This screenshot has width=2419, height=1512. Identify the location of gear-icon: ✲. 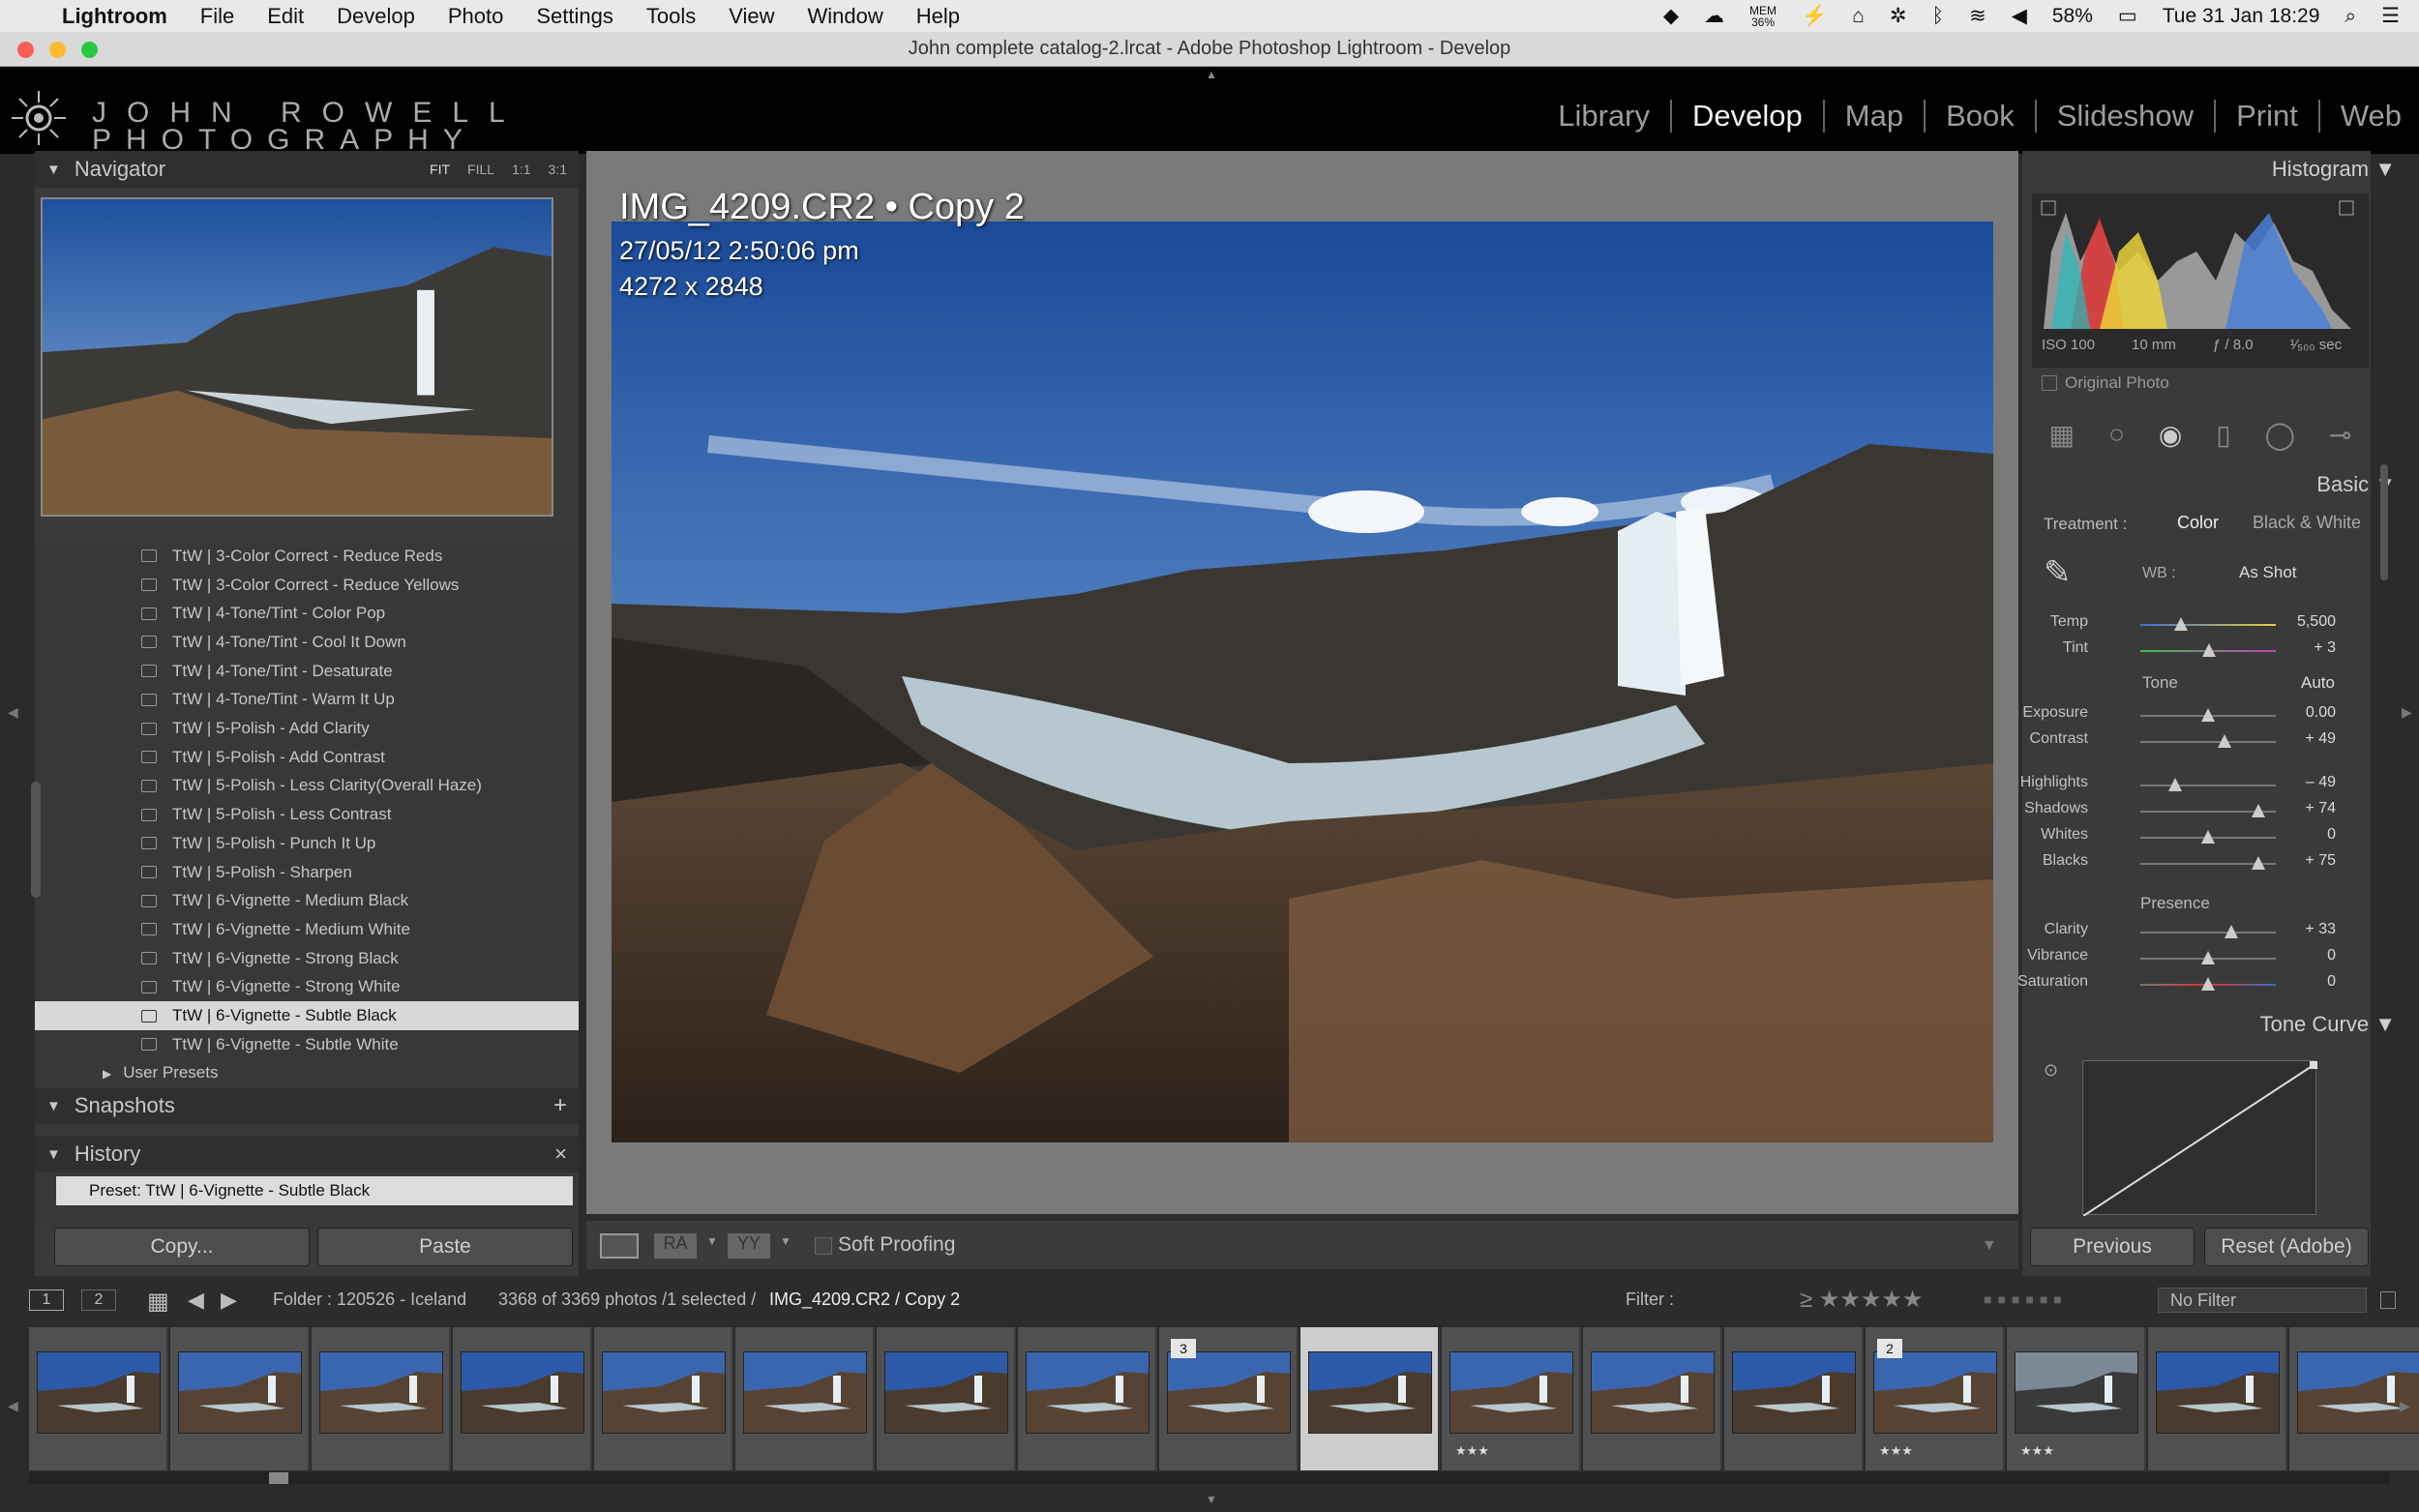
(1899, 16).